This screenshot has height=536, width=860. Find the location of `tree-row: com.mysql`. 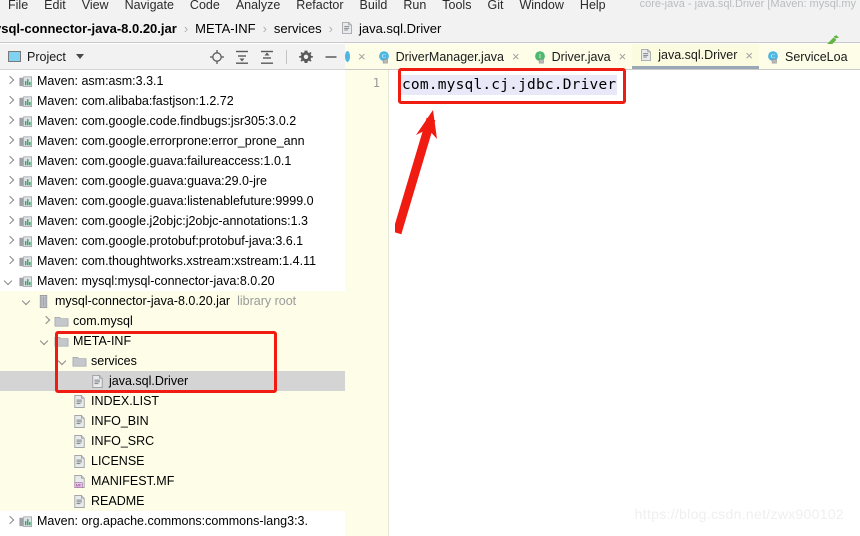

tree-row: com.mysql is located at coordinates (172, 321).